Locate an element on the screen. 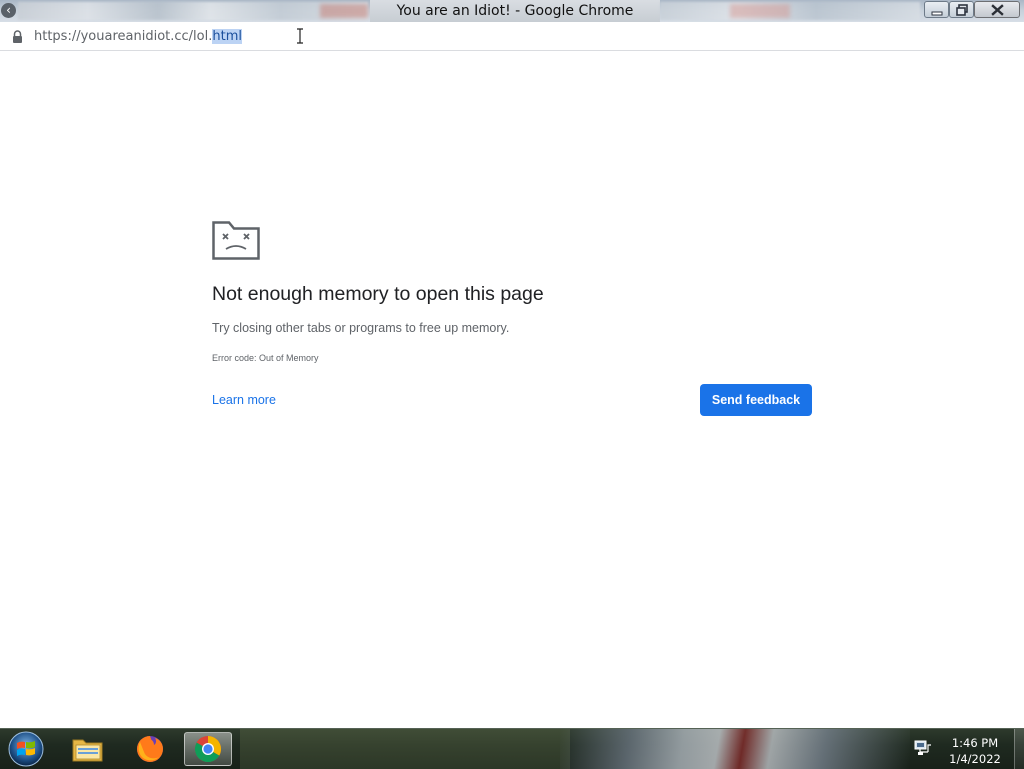  error-heading: Not enough memory to open this page is located at coordinates (378, 294).